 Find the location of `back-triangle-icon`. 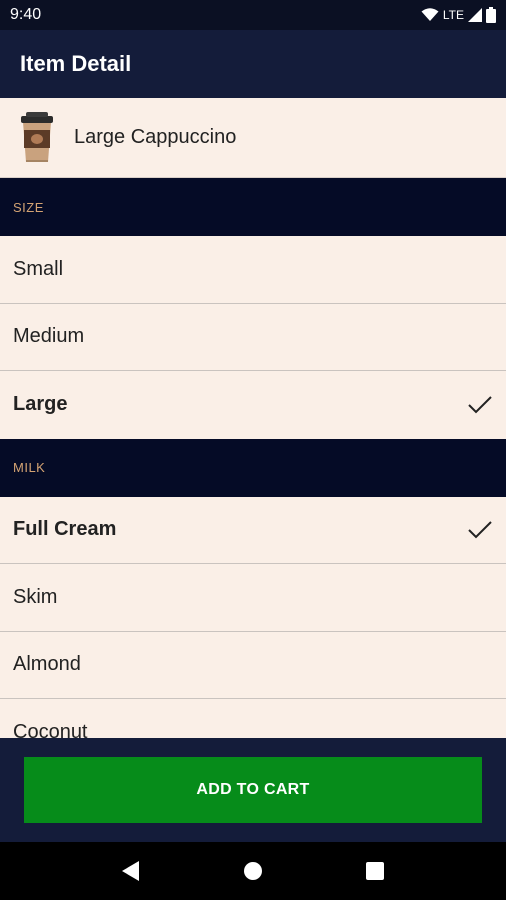

back-triangle-icon is located at coordinates (130, 871).